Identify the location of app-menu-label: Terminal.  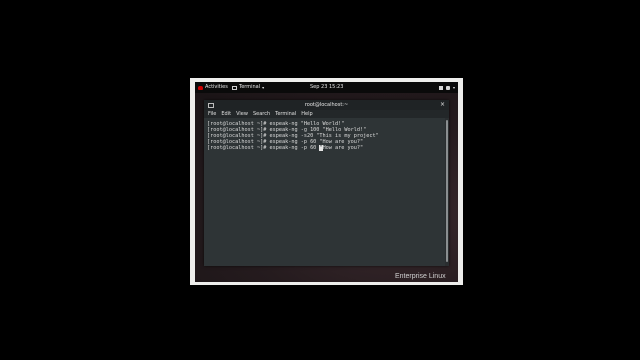
(250, 87).